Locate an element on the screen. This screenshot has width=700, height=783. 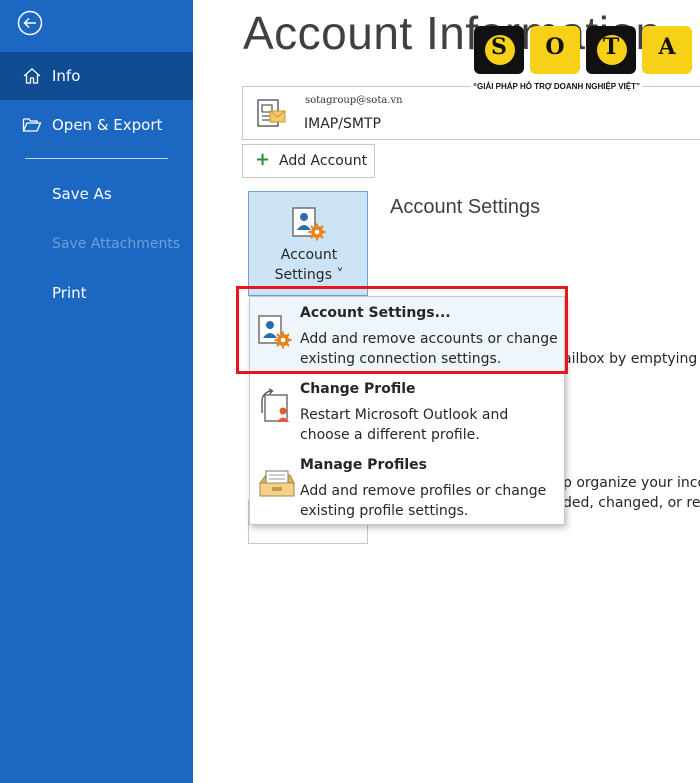
nav-divider is located at coordinates (96, 158).